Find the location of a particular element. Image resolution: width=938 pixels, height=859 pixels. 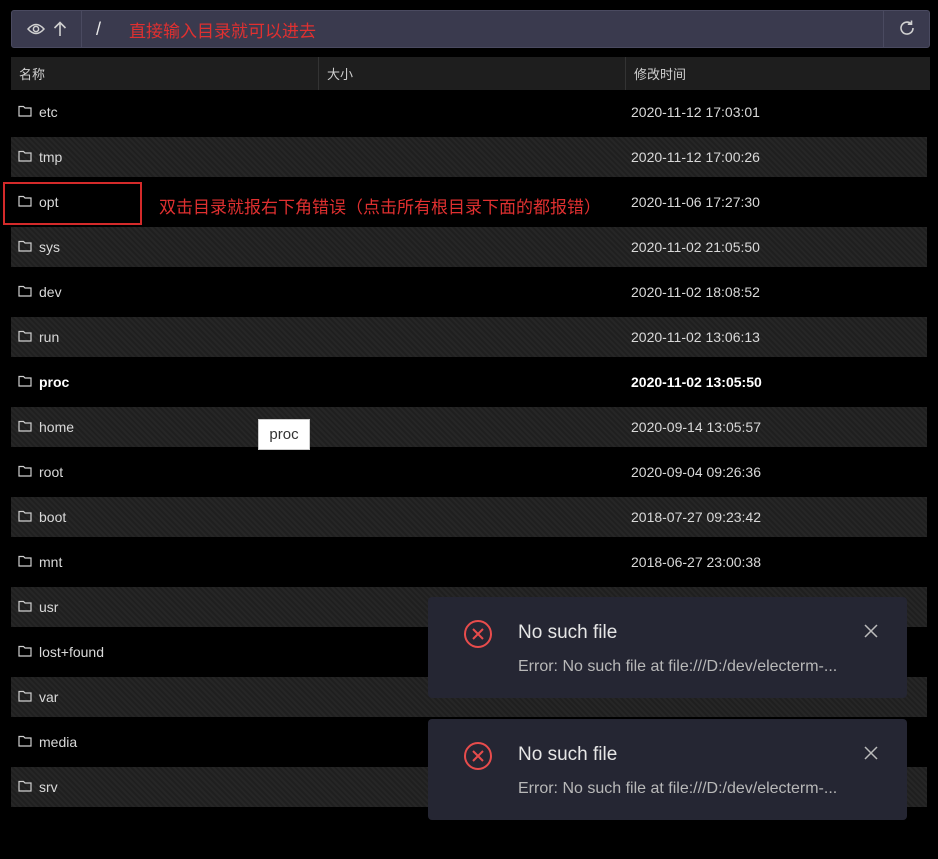

file-name: lost+found is located at coordinates (71, 652).